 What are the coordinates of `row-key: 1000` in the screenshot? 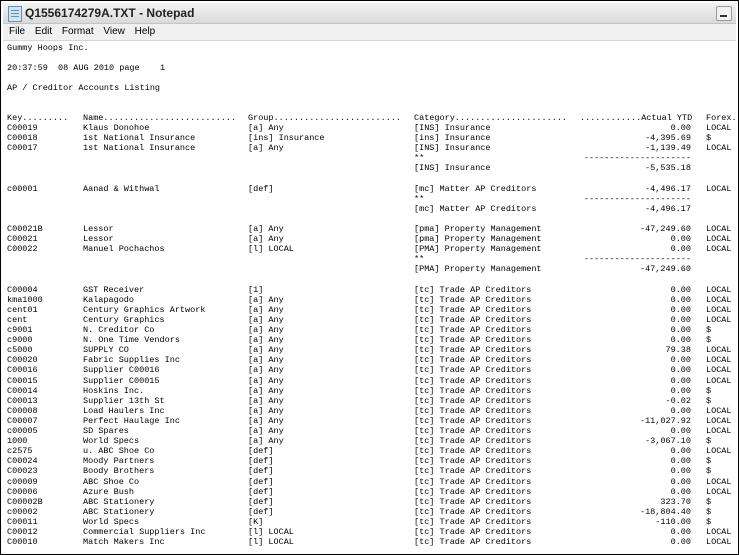 It's located at (17, 441).